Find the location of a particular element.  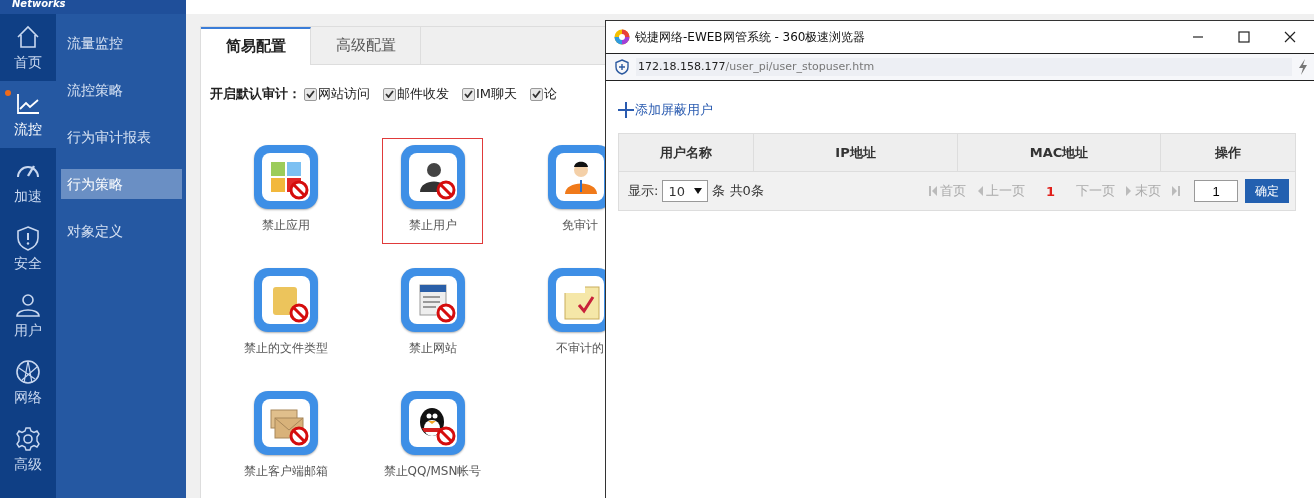

page-number-field: 1 is located at coordinates (1216, 191).